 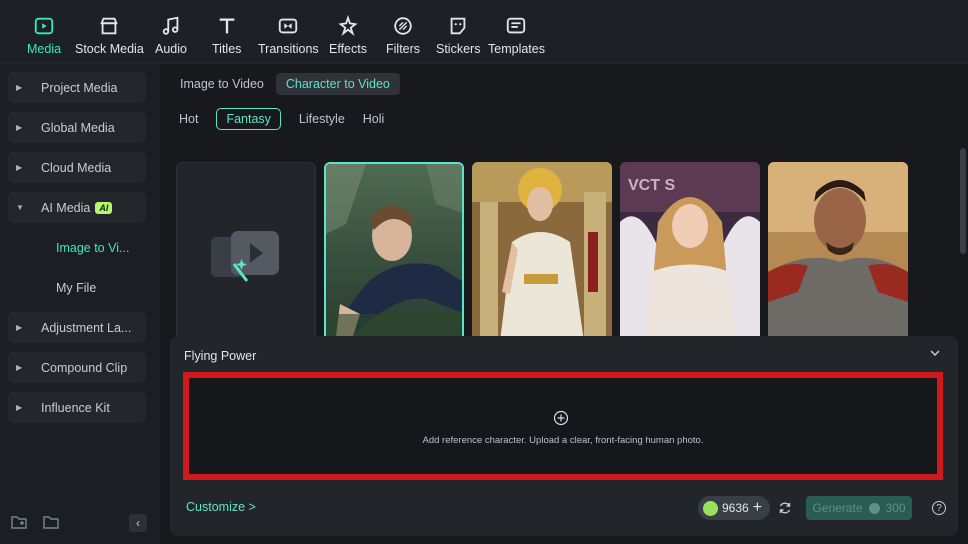 I want to click on thumbnail-goddess, so click(x=542, y=252).